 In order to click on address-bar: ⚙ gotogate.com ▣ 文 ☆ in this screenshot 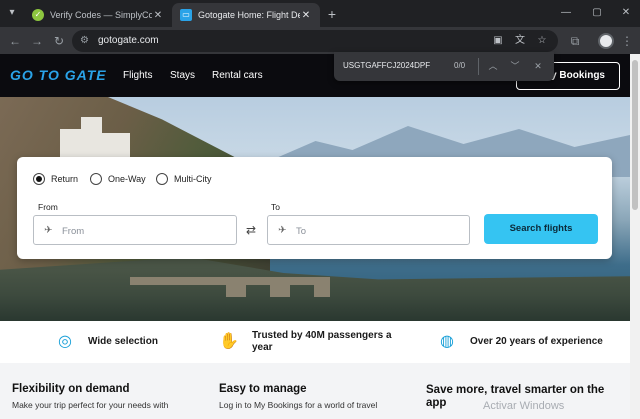, I will do `click(315, 41)`.